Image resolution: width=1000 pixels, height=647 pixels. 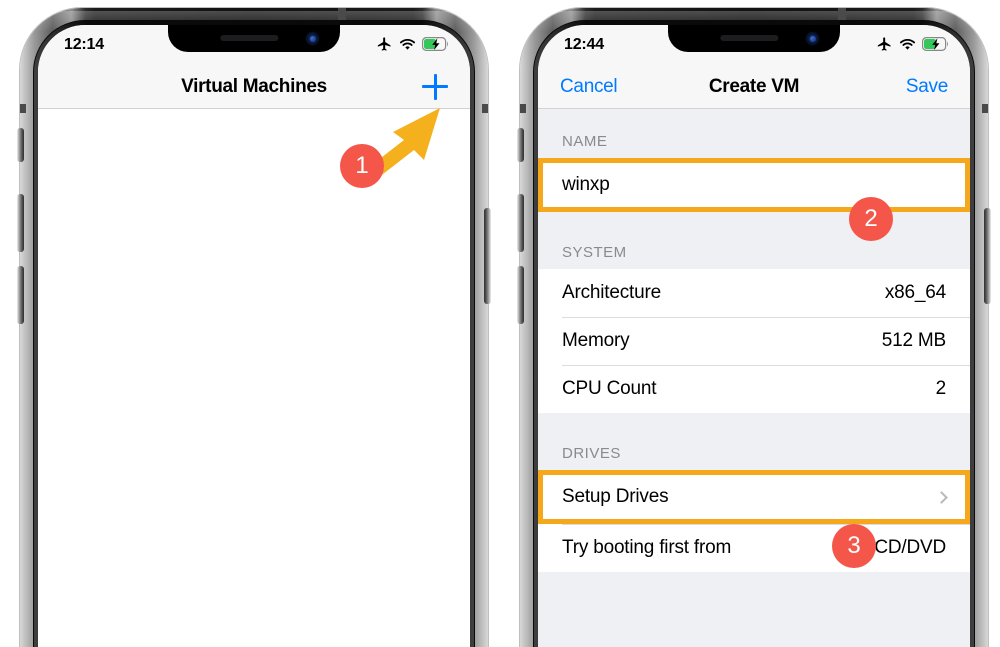 What do you see at coordinates (754, 457) in the screenshot?
I see `section-header-drives: DRIVES` at bounding box center [754, 457].